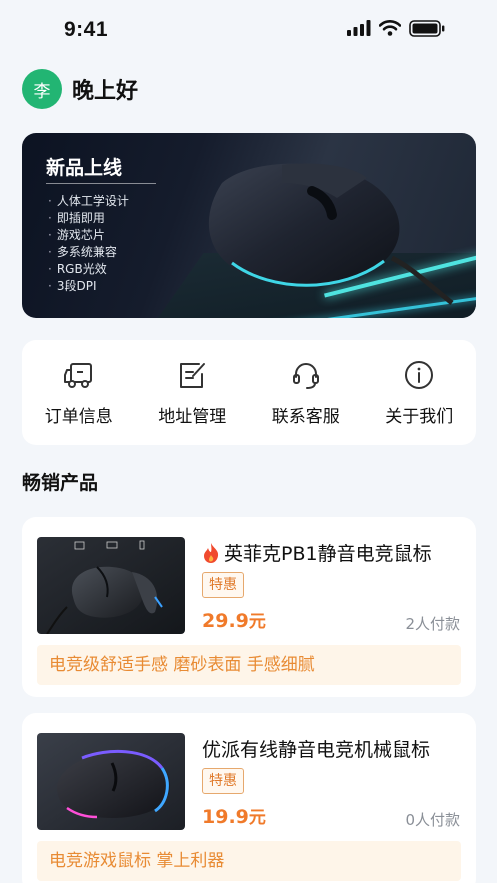 The height and width of the screenshot is (883, 497). What do you see at coordinates (248, 30) in the screenshot?
I see `status-bar: 9:41` at bounding box center [248, 30].